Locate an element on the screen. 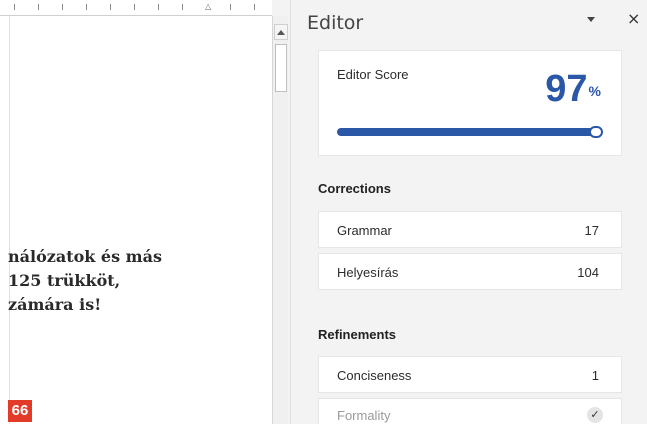 This screenshot has width=647, height=424. editor-score-unit: % is located at coordinates (594, 91).